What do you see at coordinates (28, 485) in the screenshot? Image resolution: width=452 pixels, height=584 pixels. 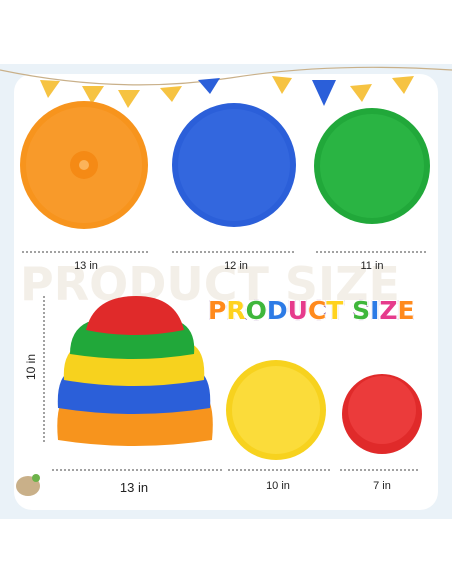 I see `bird-icon` at bounding box center [28, 485].